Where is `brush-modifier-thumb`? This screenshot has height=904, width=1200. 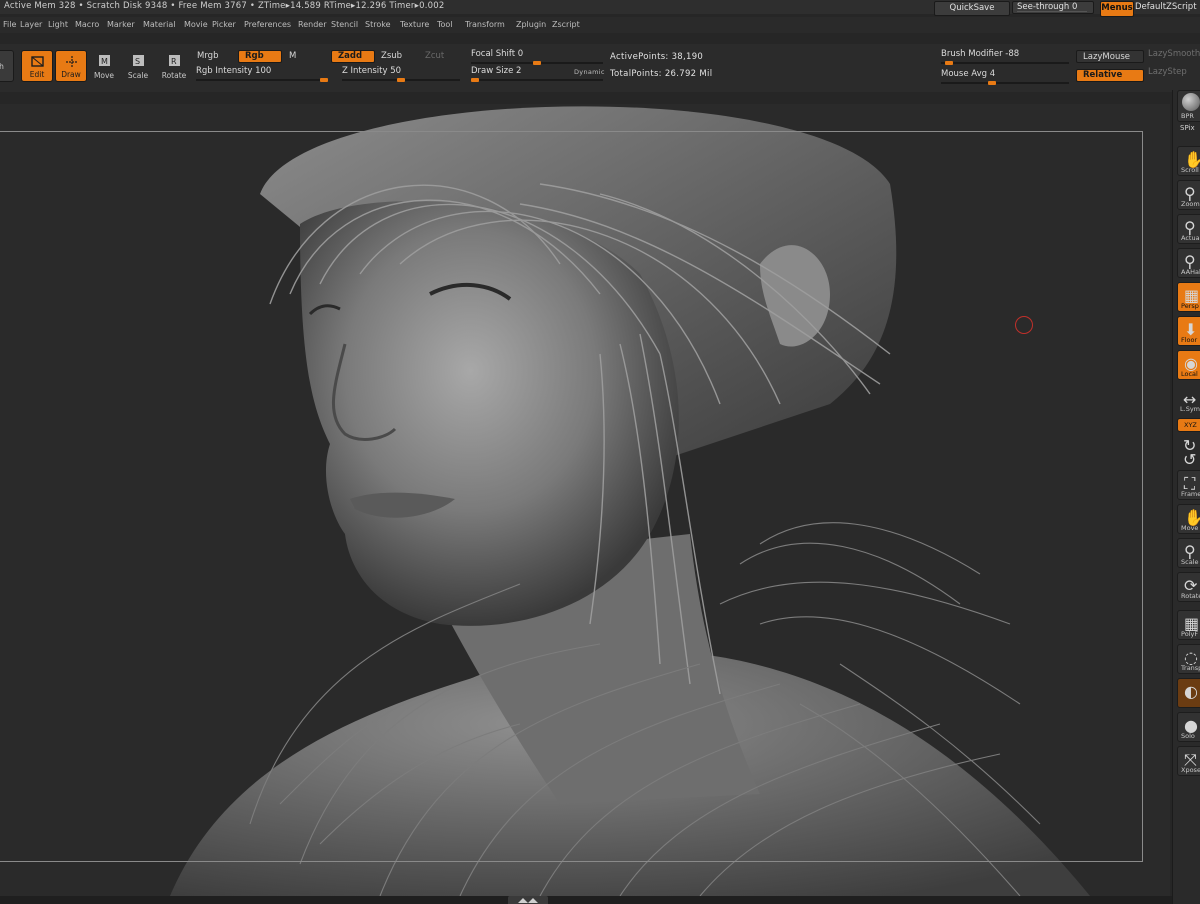 brush-modifier-thumb is located at coordinates (948, 63).